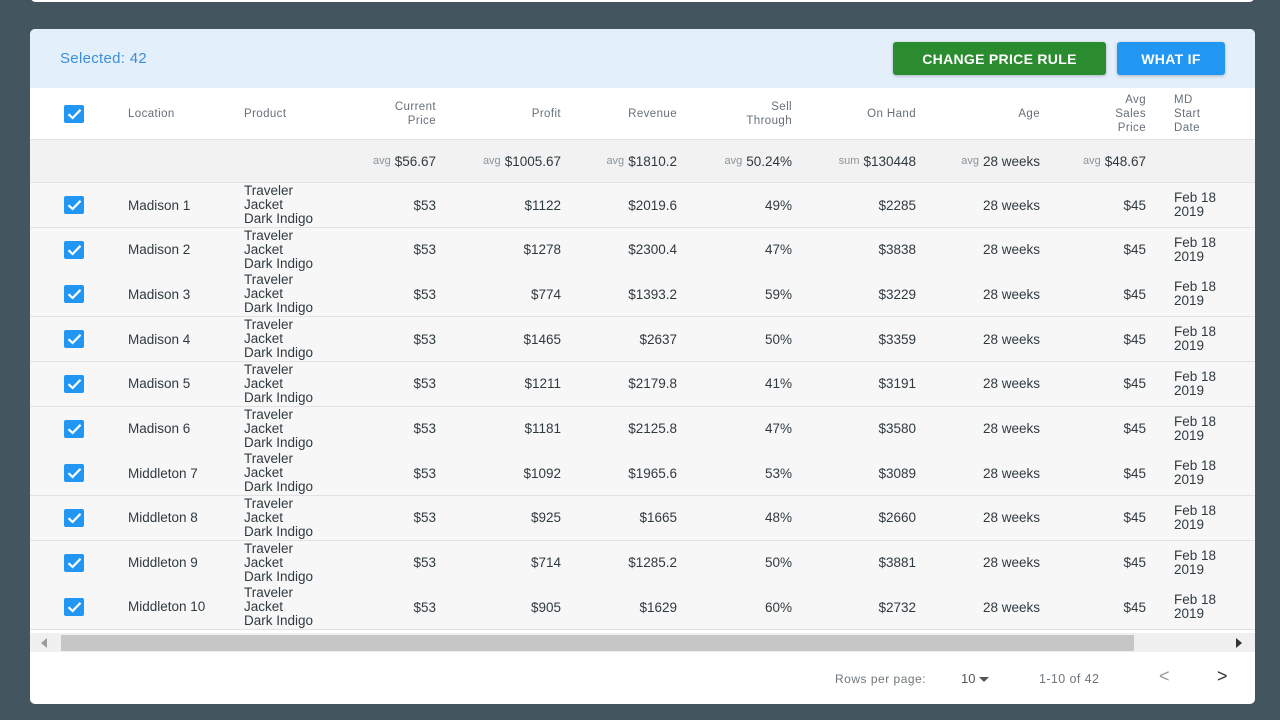 The width and height of the screenshot is (1280, 720). Describe the element at coordinates (652, 250) in the screenshot. I see `cell-revenue-text: $2300.4` at that location.